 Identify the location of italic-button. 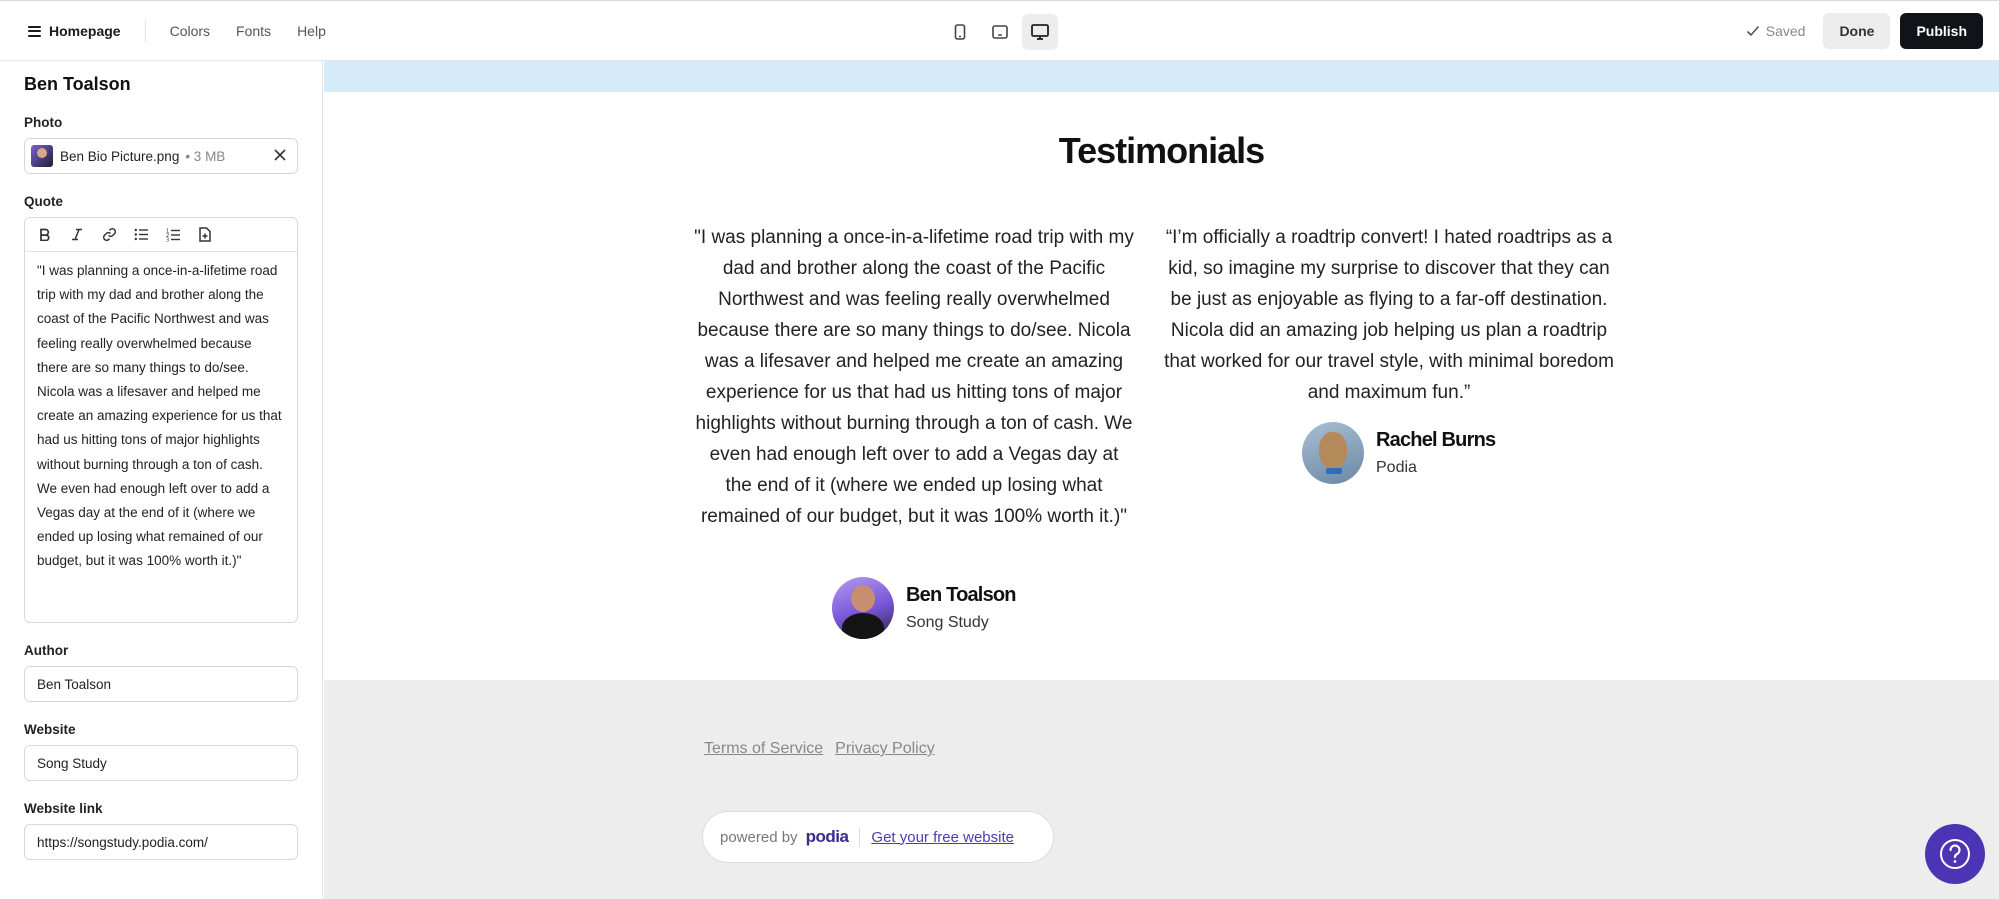
(77, 235).